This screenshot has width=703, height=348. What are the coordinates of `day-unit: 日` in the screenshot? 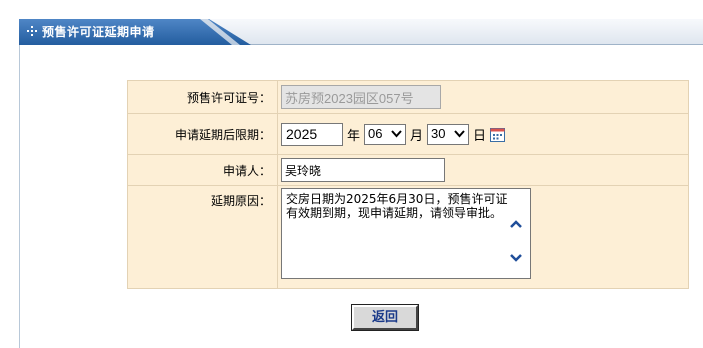 It's located at (480, 136).